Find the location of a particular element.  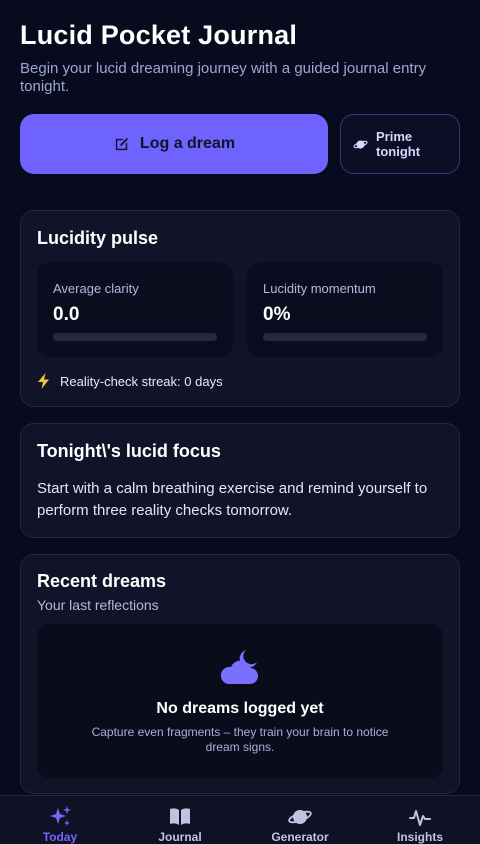

nav-label-today: Today is located at coordinates (60, 837).